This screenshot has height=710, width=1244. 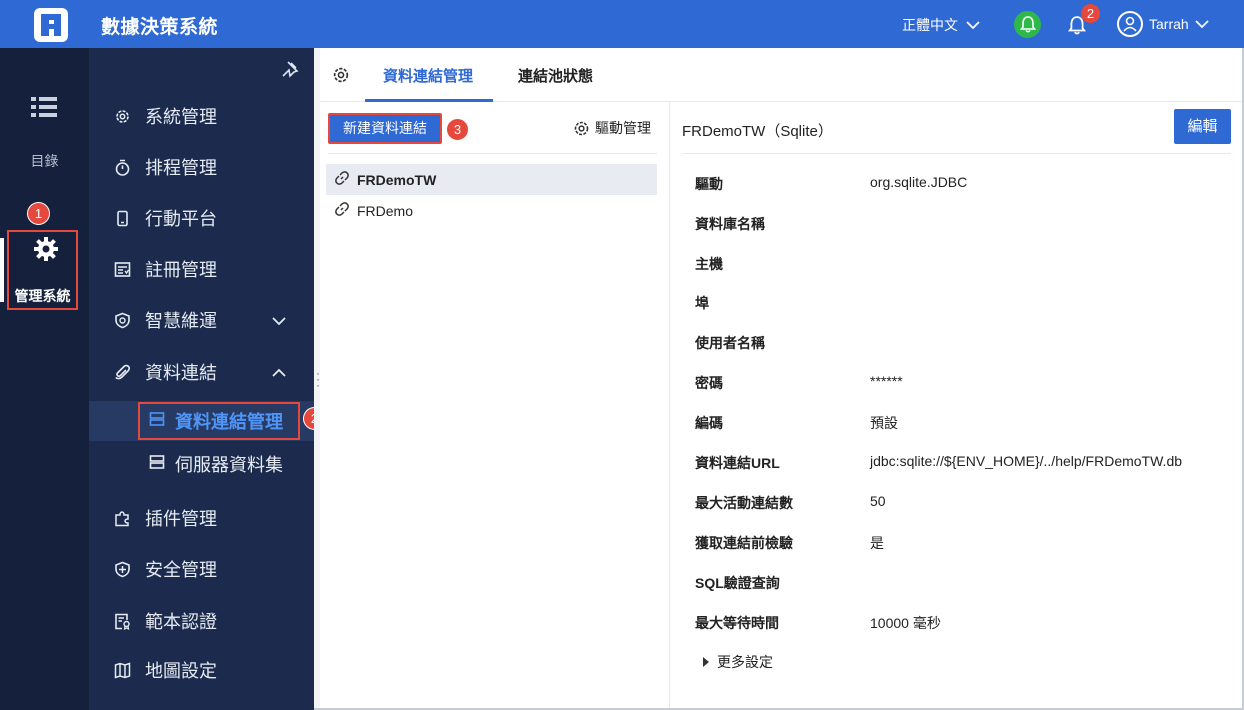 What do you see at coordinates (385, 210) in the screenshot?
I see `connection-name: FRDemo` at bounding box center [385, 210].